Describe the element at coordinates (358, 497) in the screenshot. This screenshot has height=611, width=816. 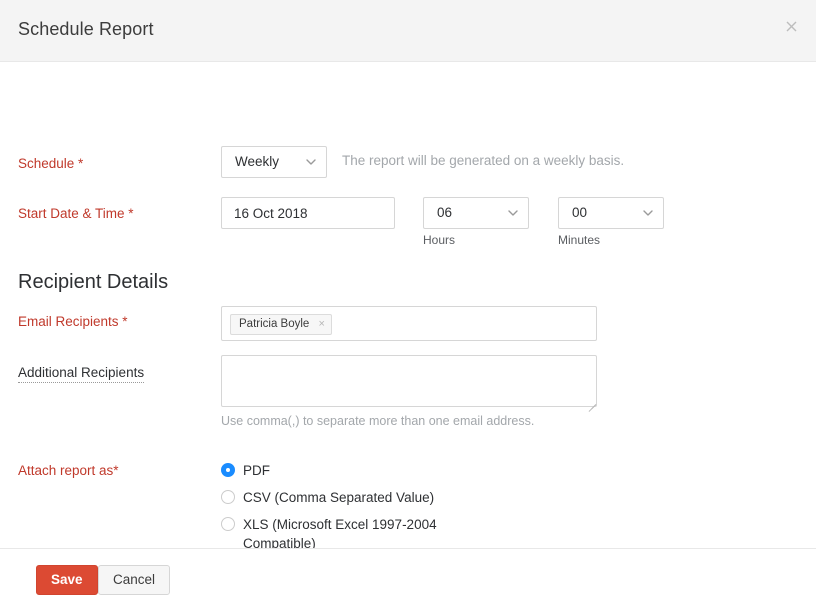
I see `radio-csv-label: CSV (Comma Separated Value)` at that location.